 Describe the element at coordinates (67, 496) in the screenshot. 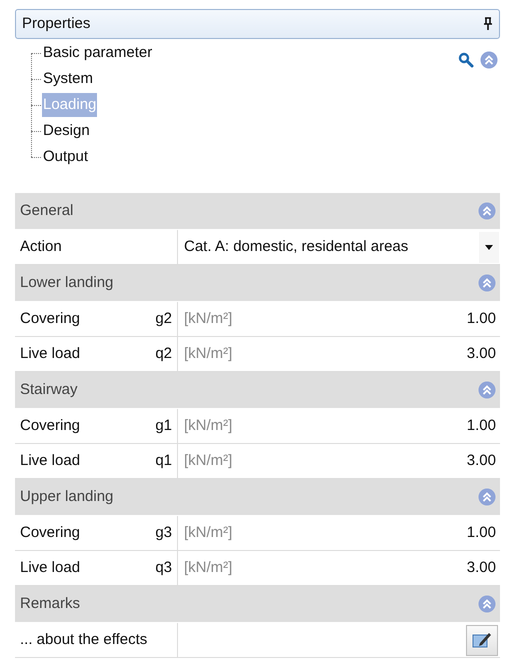

I see `section-title: Upper landing` at that location.